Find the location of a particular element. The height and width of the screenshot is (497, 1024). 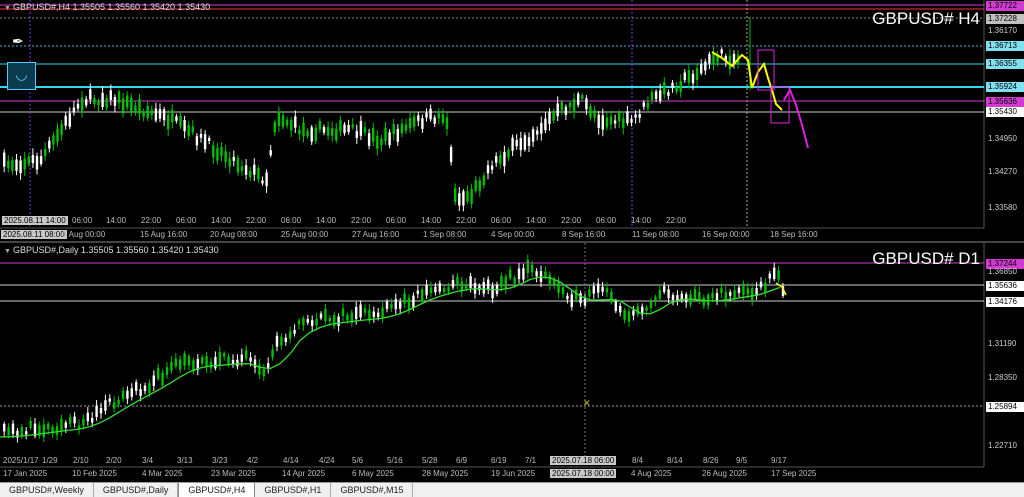

tab-gbpusd-h4: GBPUSD#,H4 is located at coordinates (217, 490).